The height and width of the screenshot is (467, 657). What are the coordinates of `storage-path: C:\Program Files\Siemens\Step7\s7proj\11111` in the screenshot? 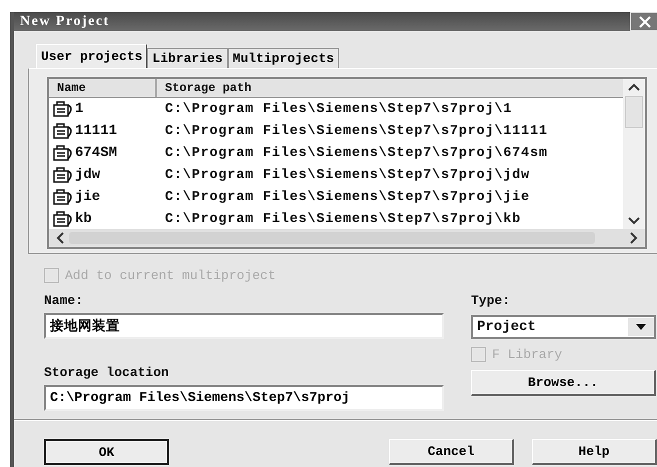 It's located at (356, 131).